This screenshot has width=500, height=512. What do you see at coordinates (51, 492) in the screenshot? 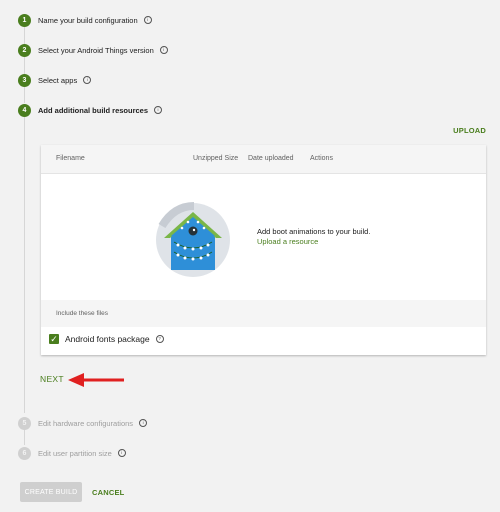
I see `create-build-button: CREATE BUILD` at bounding box center [51, 492].